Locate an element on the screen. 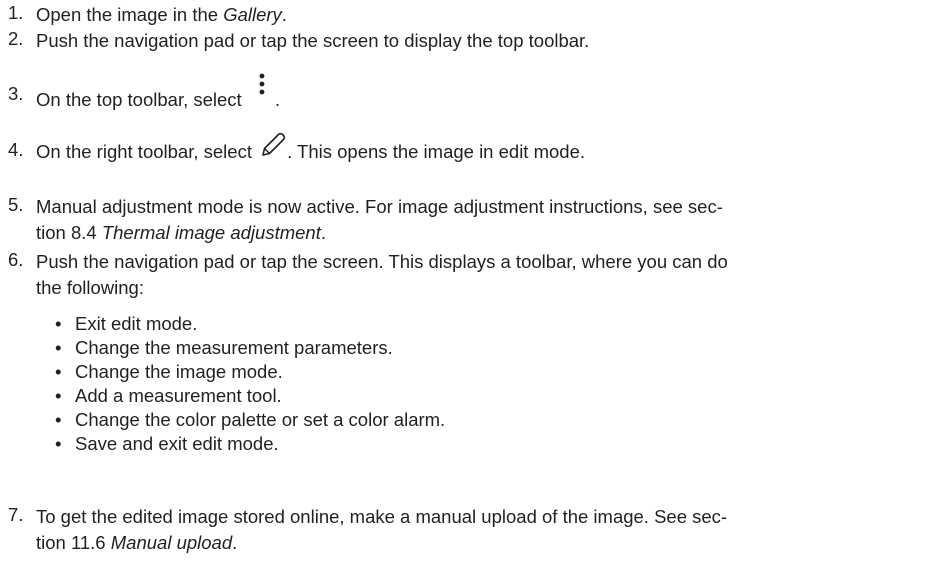 Image resolution: width=944 pixels, height=580 pixels. step-number: 1. is located at coordinates (16, 12).